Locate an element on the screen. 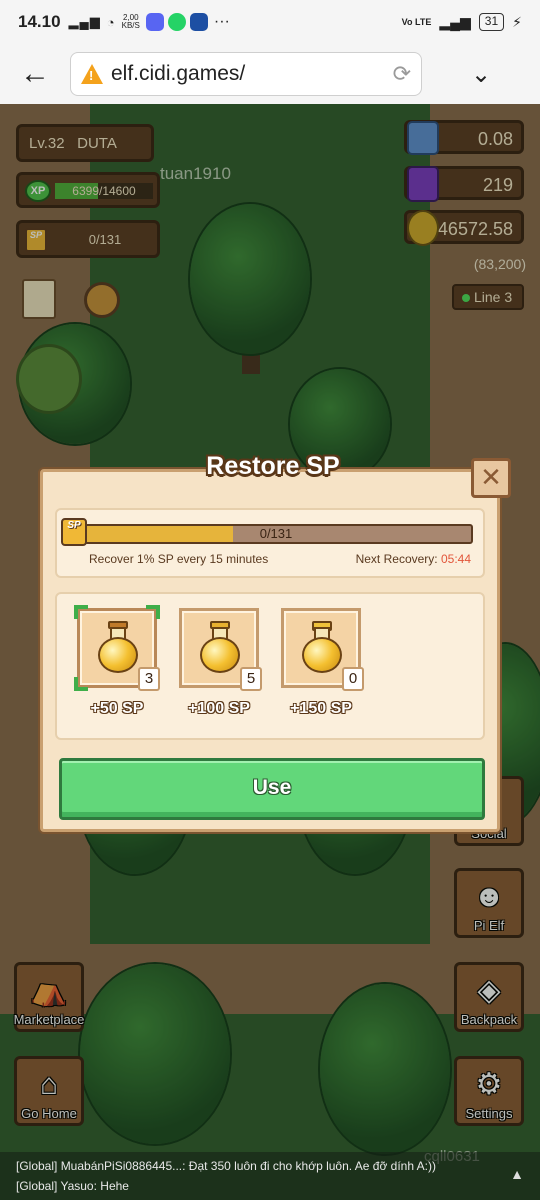  address-bar: ! elf.cidi.games/ ⟳ is located at coordinates (246, 74).